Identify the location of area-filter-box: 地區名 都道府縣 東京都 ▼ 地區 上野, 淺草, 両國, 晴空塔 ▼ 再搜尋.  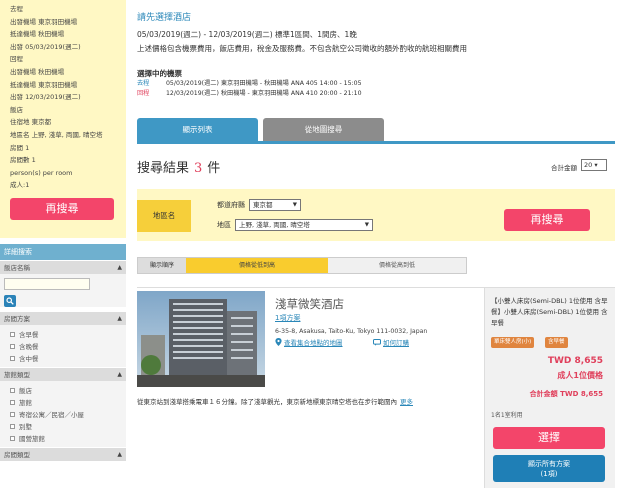
(376, 215).